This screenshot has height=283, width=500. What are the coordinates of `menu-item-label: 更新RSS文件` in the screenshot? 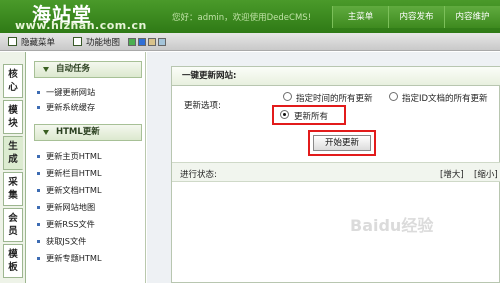 It's located at (70, 224).